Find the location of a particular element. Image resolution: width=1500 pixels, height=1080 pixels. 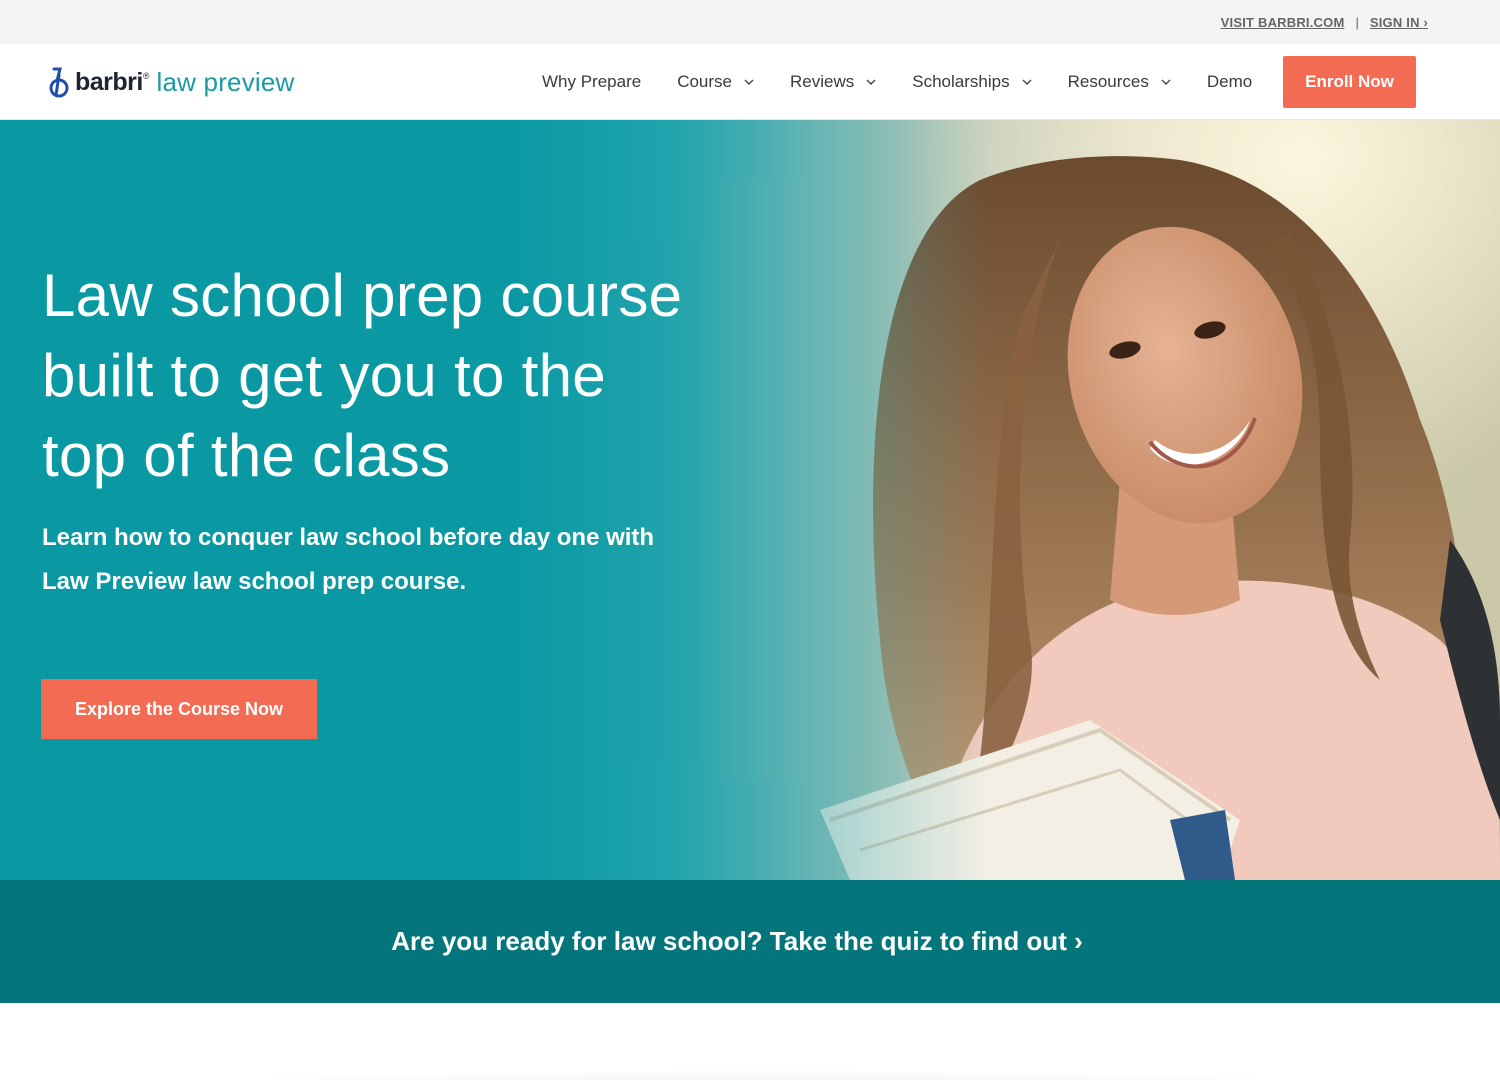

utility-bar: VISIT BARBRI.COM | SIGN IN › is located at coordinates (750, 22).